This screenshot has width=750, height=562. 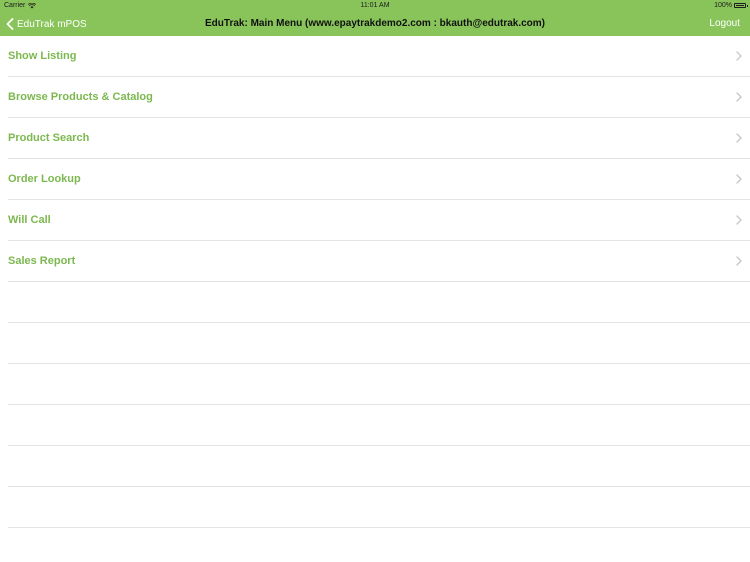 I want to click on status-time: 11:01 AM, so click(x=375, y=5).